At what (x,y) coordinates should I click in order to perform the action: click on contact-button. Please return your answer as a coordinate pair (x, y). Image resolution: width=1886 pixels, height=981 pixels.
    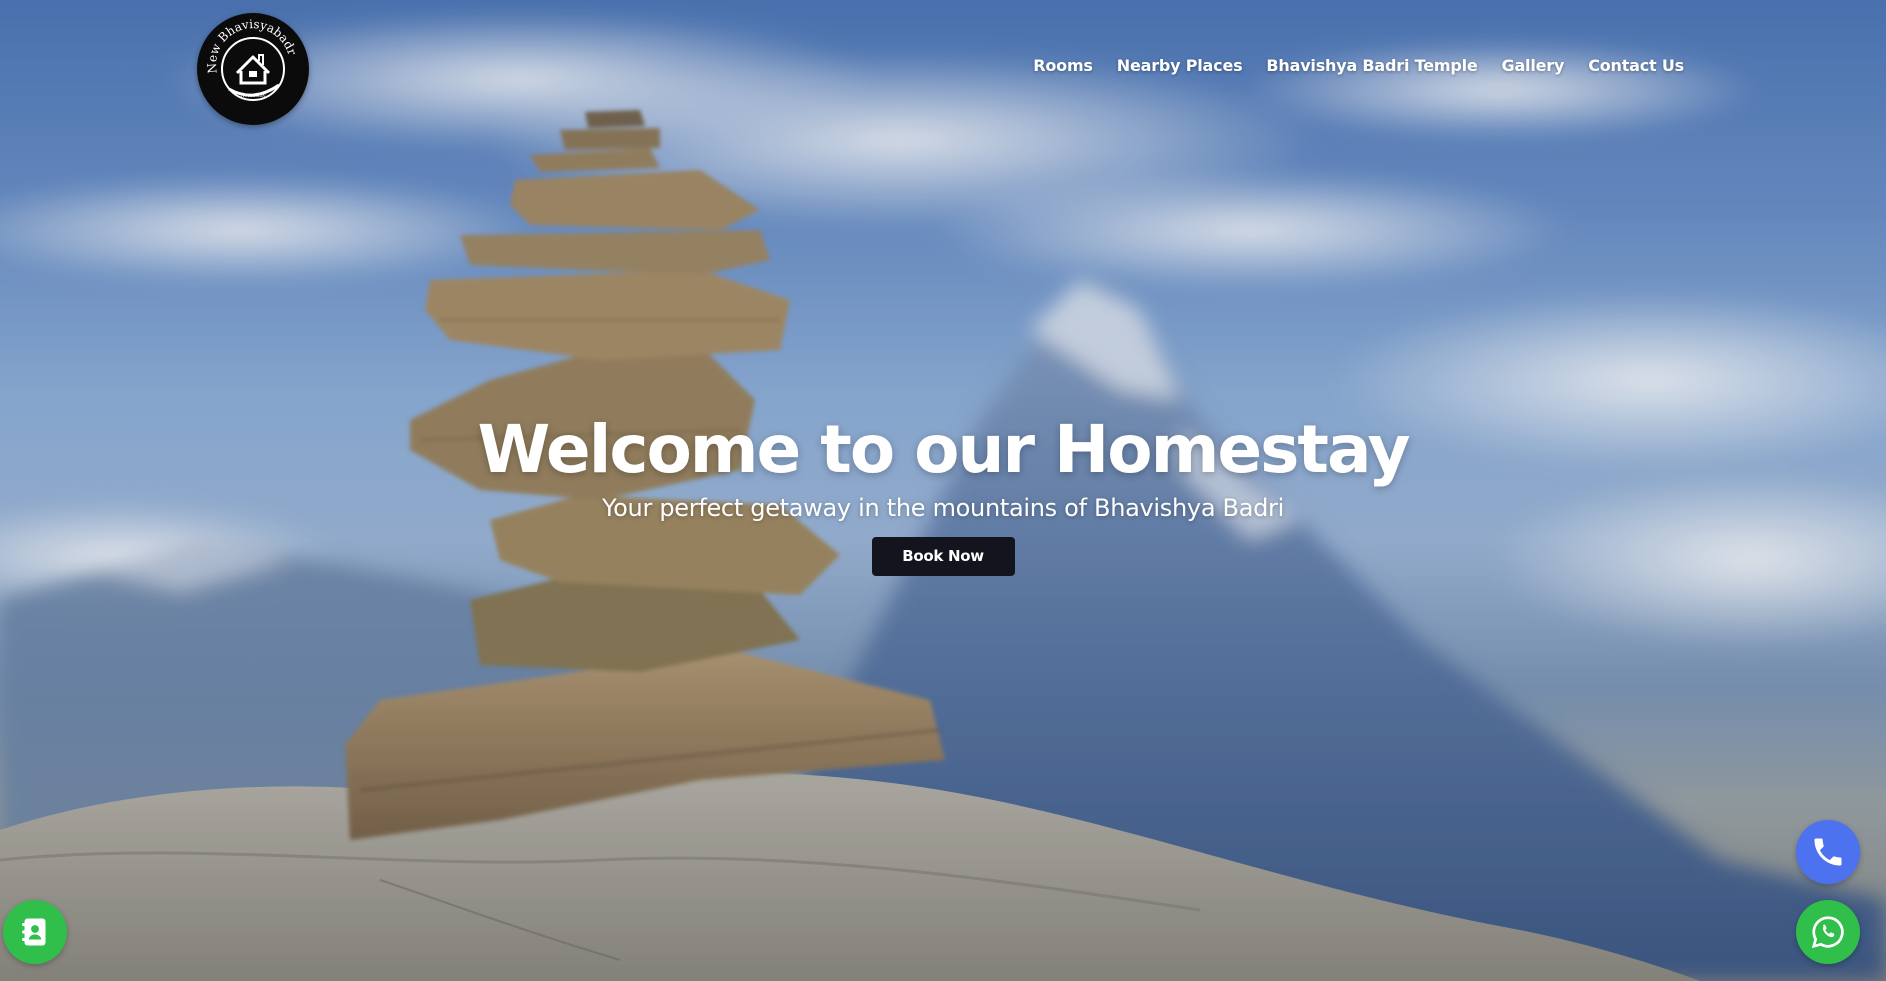
    Looking at the image, I should click on (35, 932).